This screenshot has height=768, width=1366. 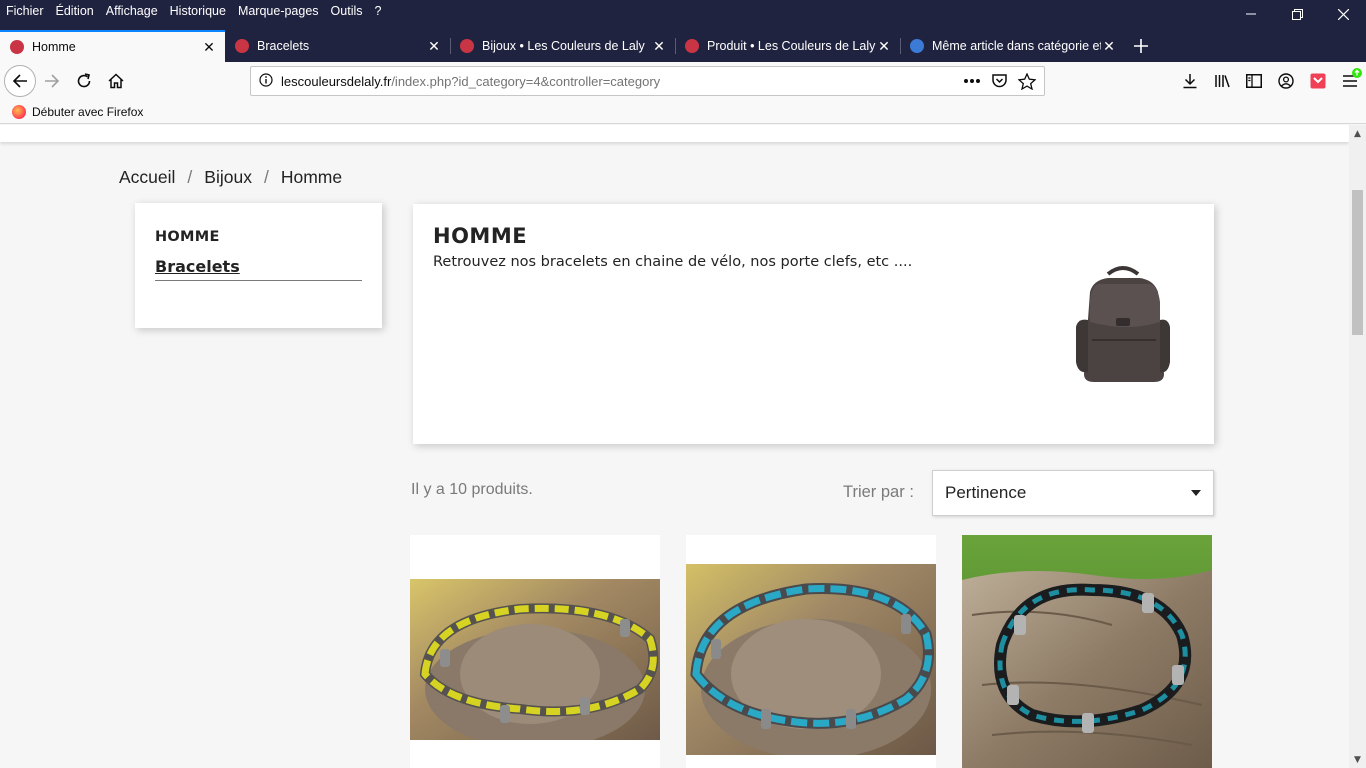 I want to click on pocket-icon, so click(x=999, y=81).